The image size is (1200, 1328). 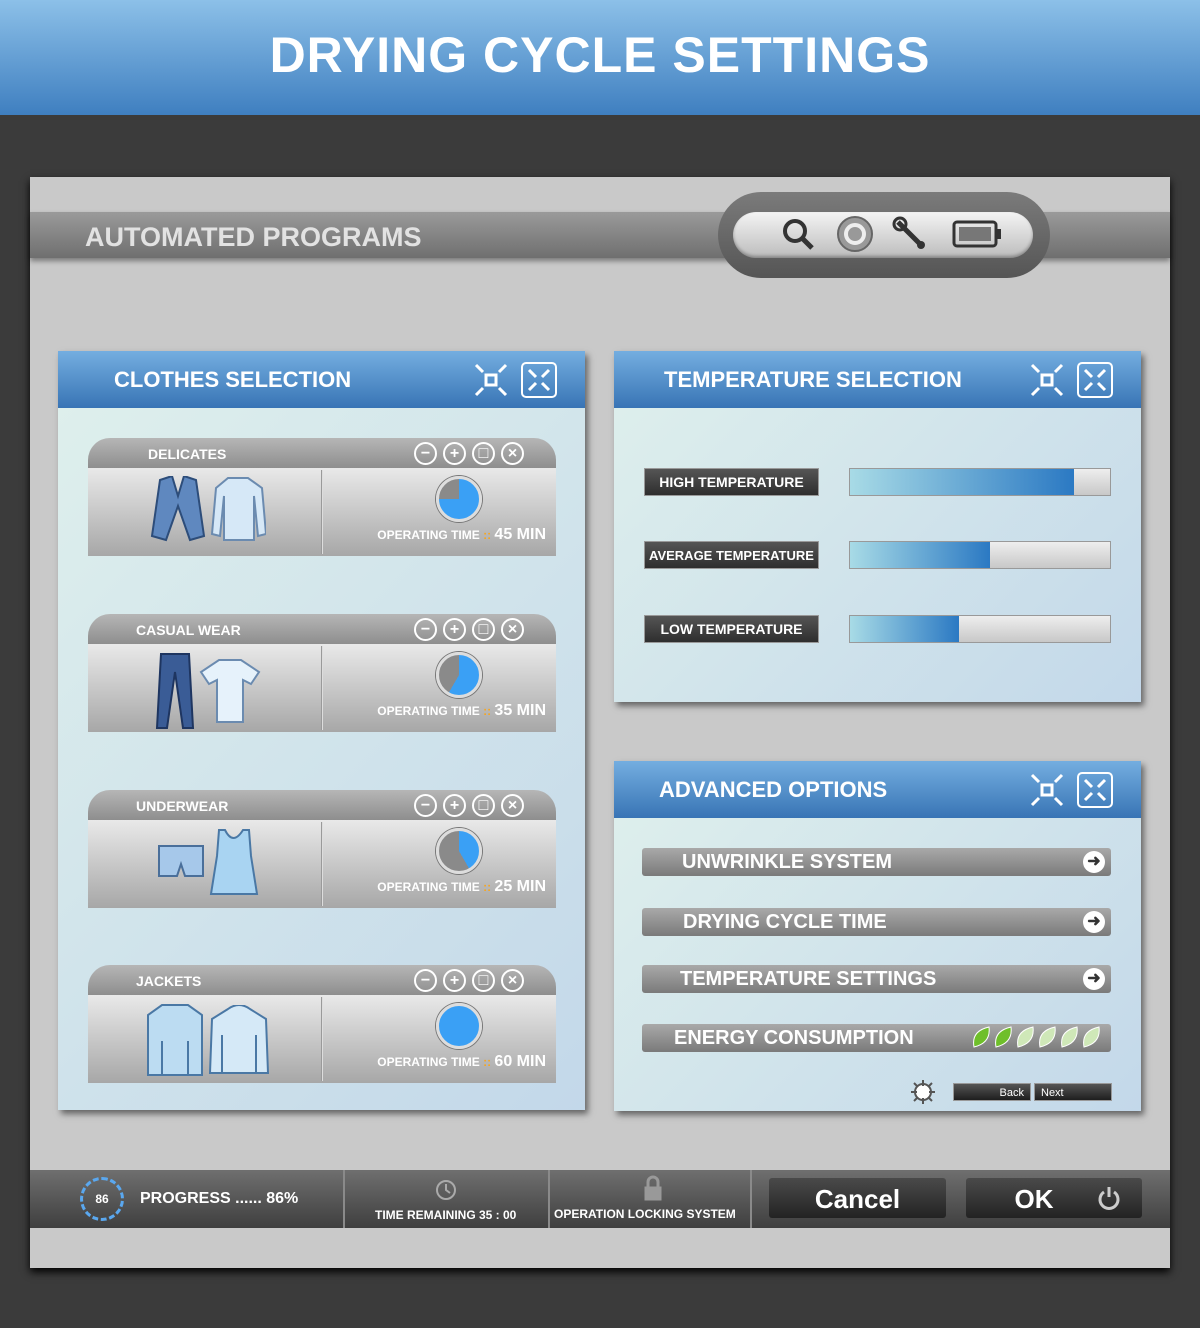 I want to click on lock-icon, so click(x=653, y=1190).